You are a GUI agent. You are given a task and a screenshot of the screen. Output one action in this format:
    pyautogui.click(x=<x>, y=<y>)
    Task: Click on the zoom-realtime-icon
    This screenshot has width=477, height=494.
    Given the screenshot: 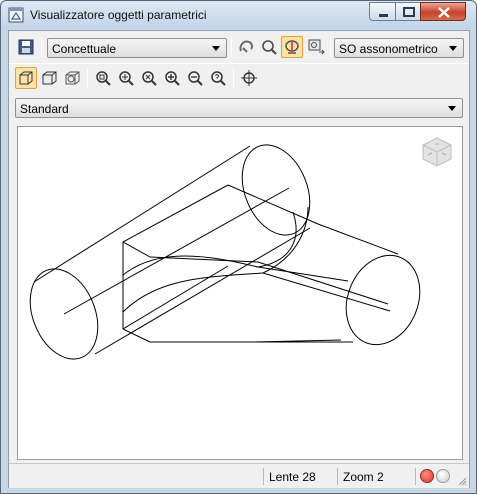 What is the action you would take?
    pyautogui.click(x=172, y=78)
    